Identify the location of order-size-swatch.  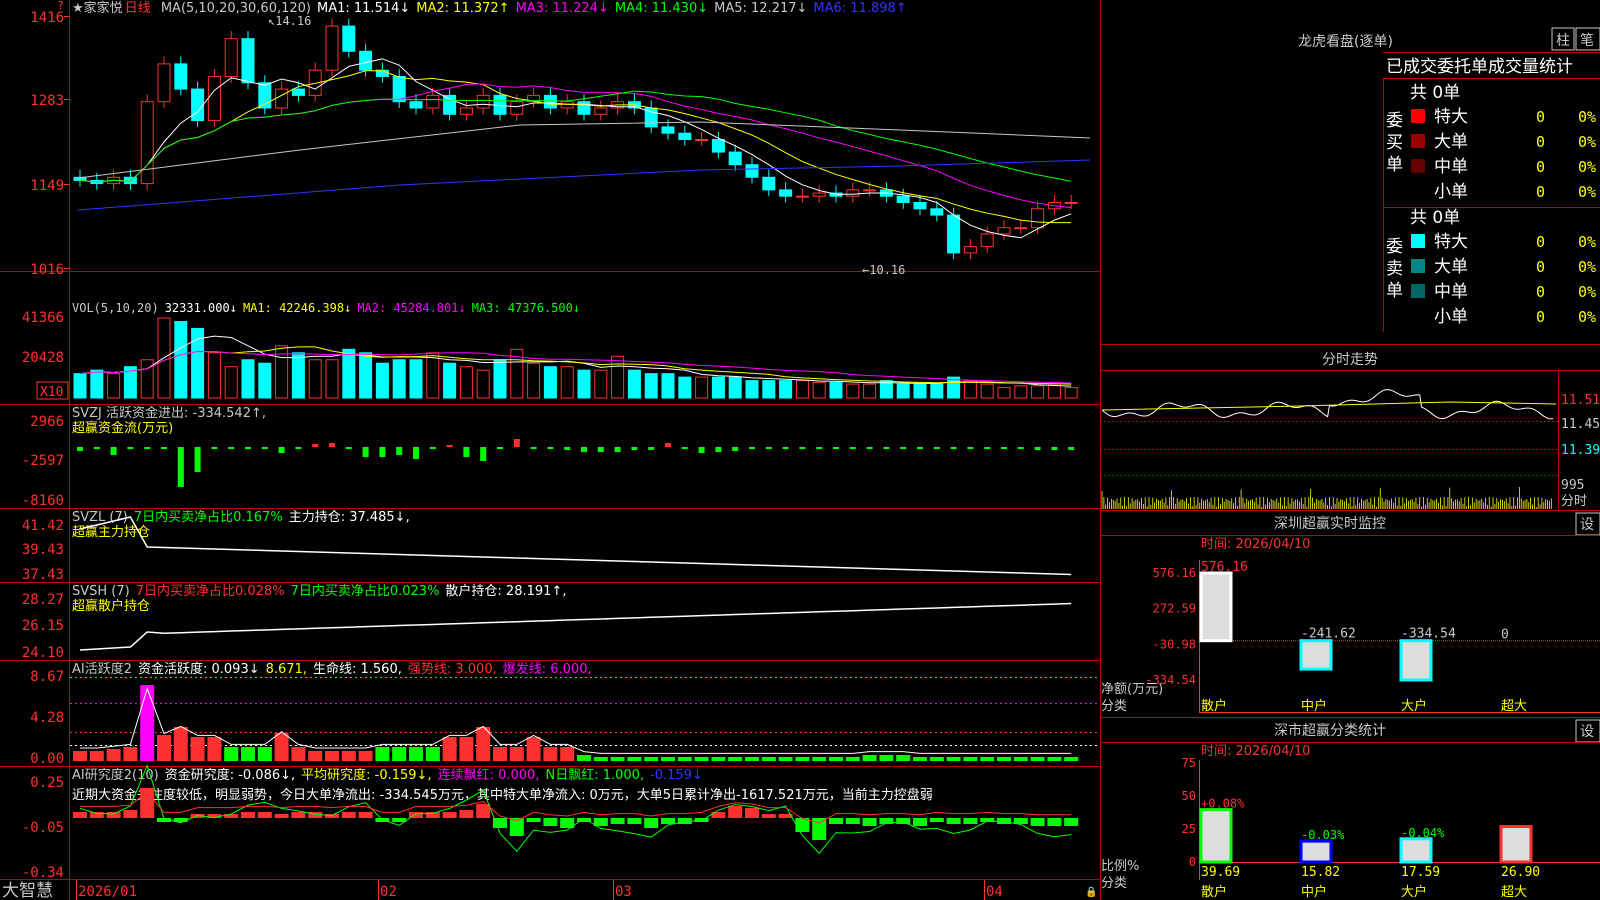
(1418, 241).